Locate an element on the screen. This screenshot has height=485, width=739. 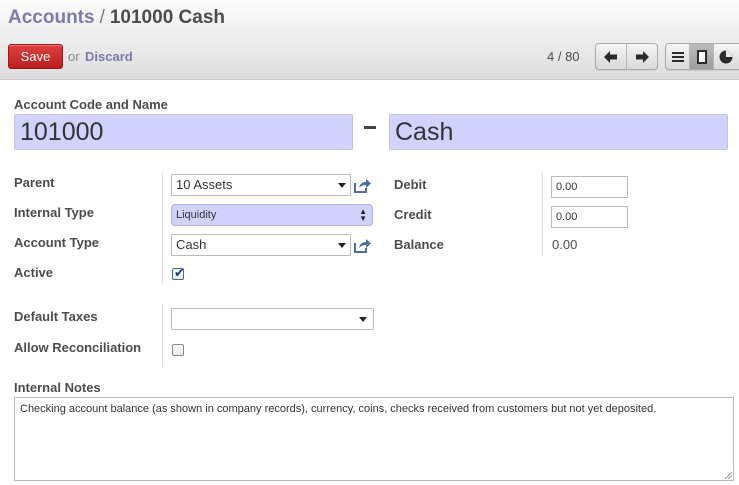
list-view-icon is located at coordinates (677, 56).